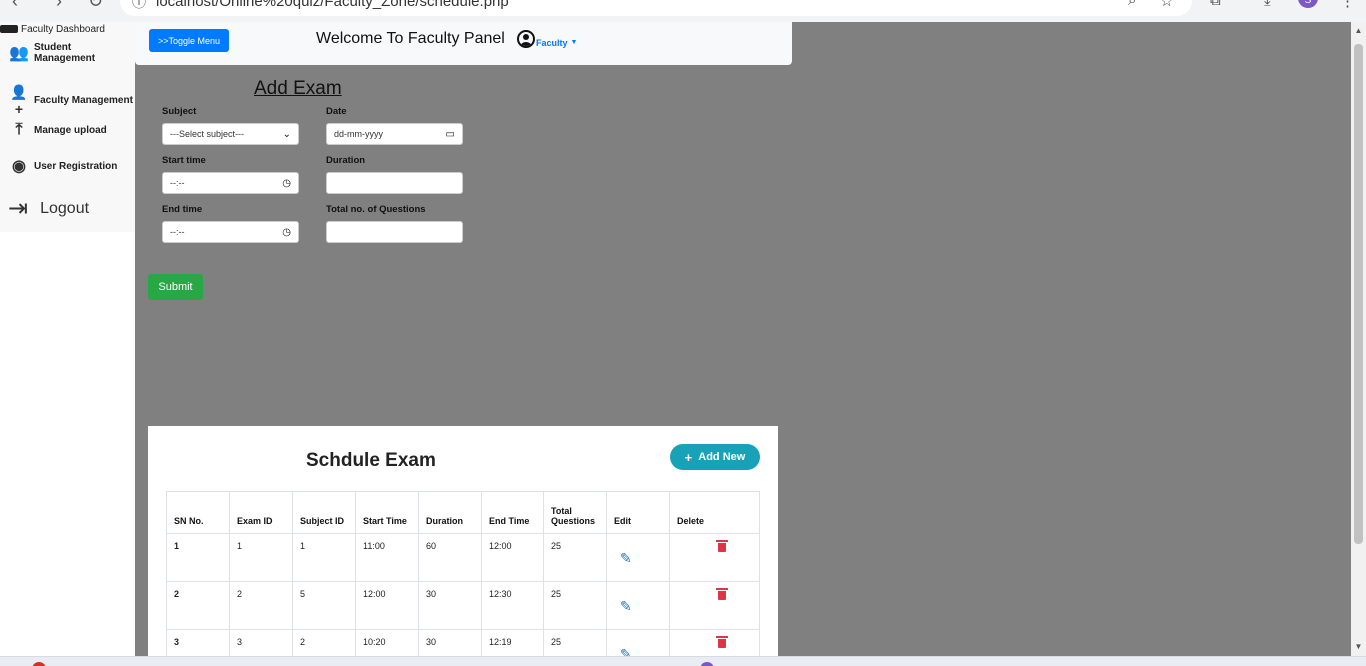 The height and width of the screenshot is (666, 1366). What do you see at coordinates (286, 134) in the screenshot?
I see `chevron-down-icon: ⌄` at bounding box center [286, 134].